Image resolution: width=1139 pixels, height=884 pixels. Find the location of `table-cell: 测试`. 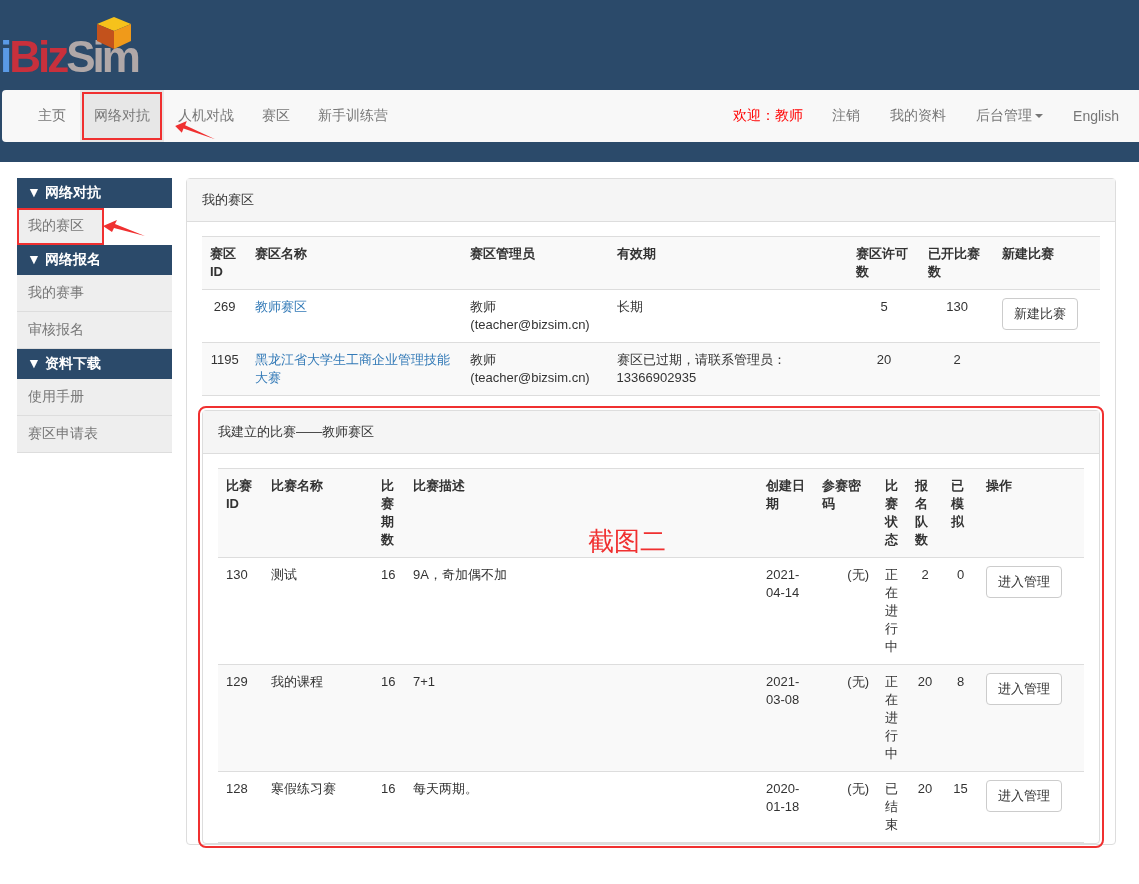

table-cell: 测试 is located at coordinates (318, 611).